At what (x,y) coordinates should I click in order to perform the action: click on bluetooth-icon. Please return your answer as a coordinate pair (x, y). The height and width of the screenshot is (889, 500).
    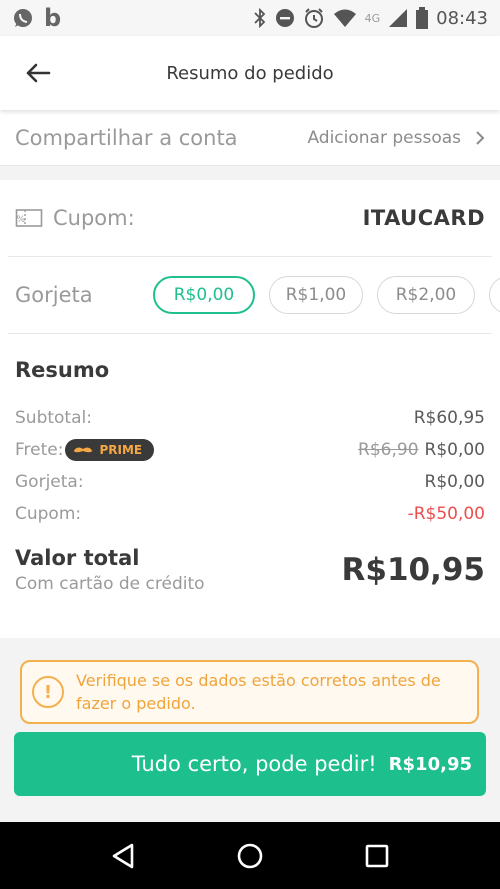
    Looking at the image, I should click on (260, 18).